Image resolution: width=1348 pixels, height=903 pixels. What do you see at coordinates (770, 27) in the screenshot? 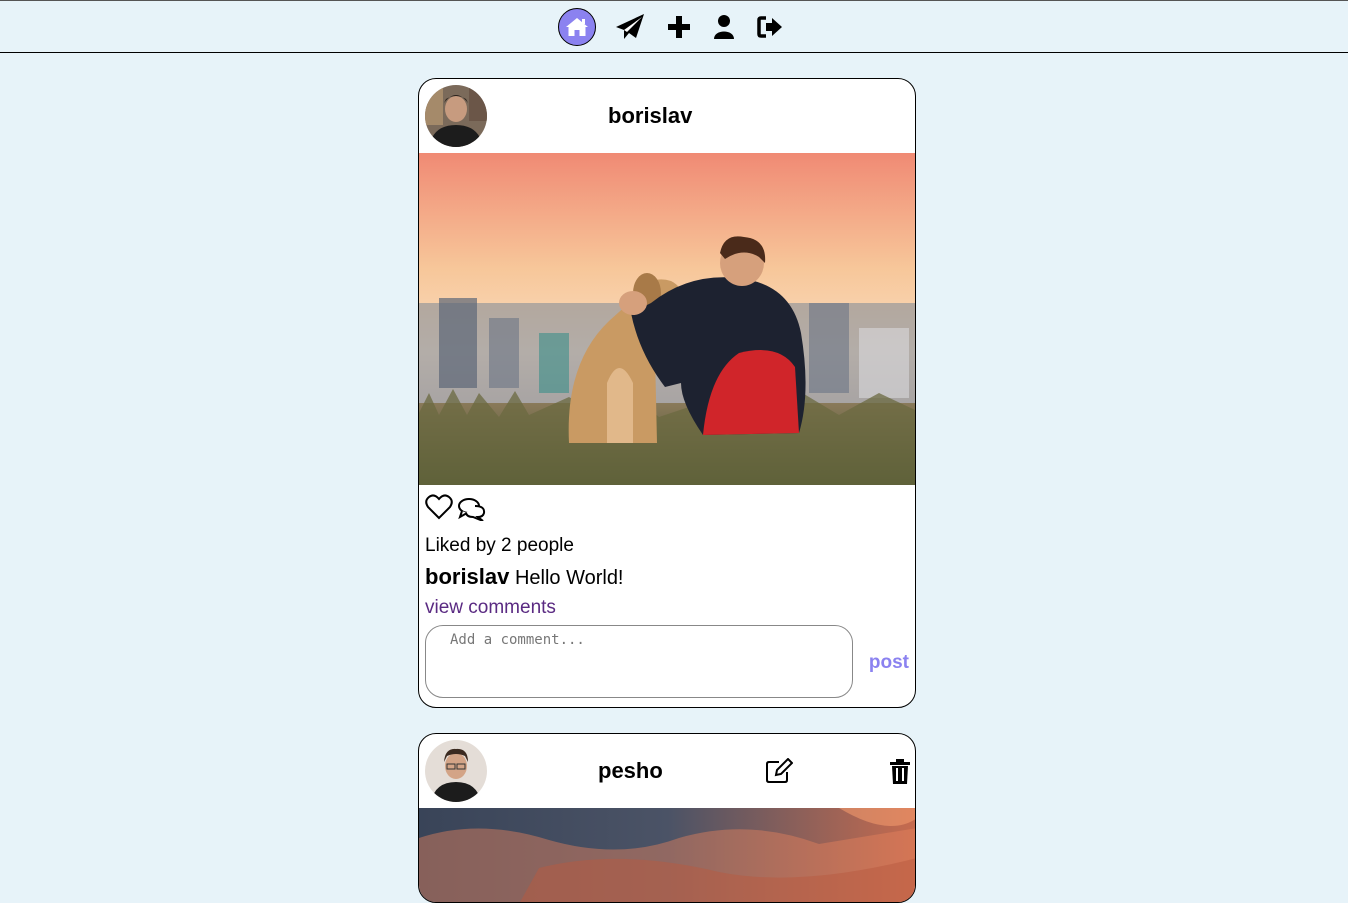
I see `sign-out-icon` at bounding box center [770, 27].